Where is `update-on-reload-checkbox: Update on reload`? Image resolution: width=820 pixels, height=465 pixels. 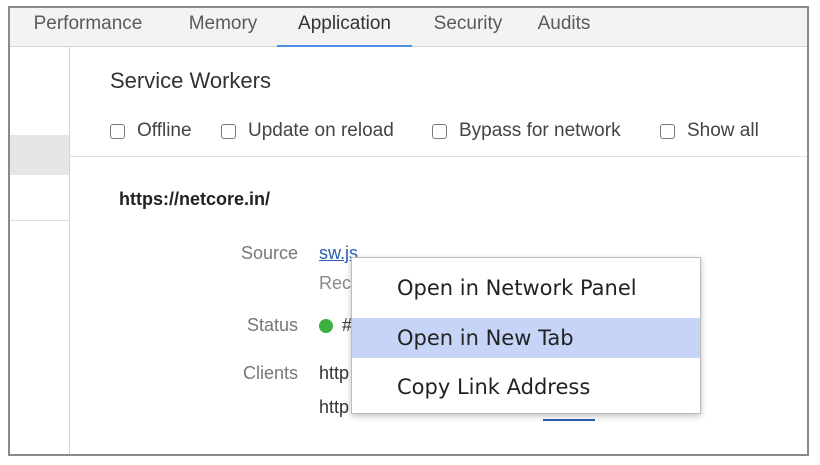
update-on-reload-checkbox: Update on reload is located at coordinates (307, 131).